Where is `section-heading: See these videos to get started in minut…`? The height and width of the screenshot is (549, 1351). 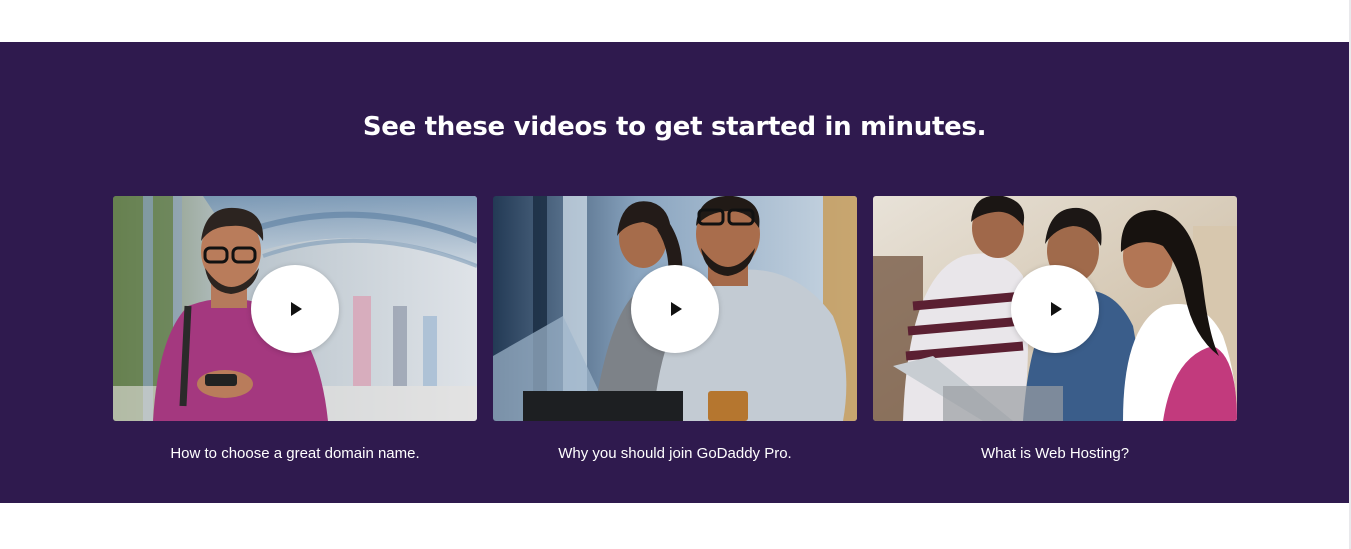
section-heading: See these videos to get started in minut… is located at coordinates (674, 127).